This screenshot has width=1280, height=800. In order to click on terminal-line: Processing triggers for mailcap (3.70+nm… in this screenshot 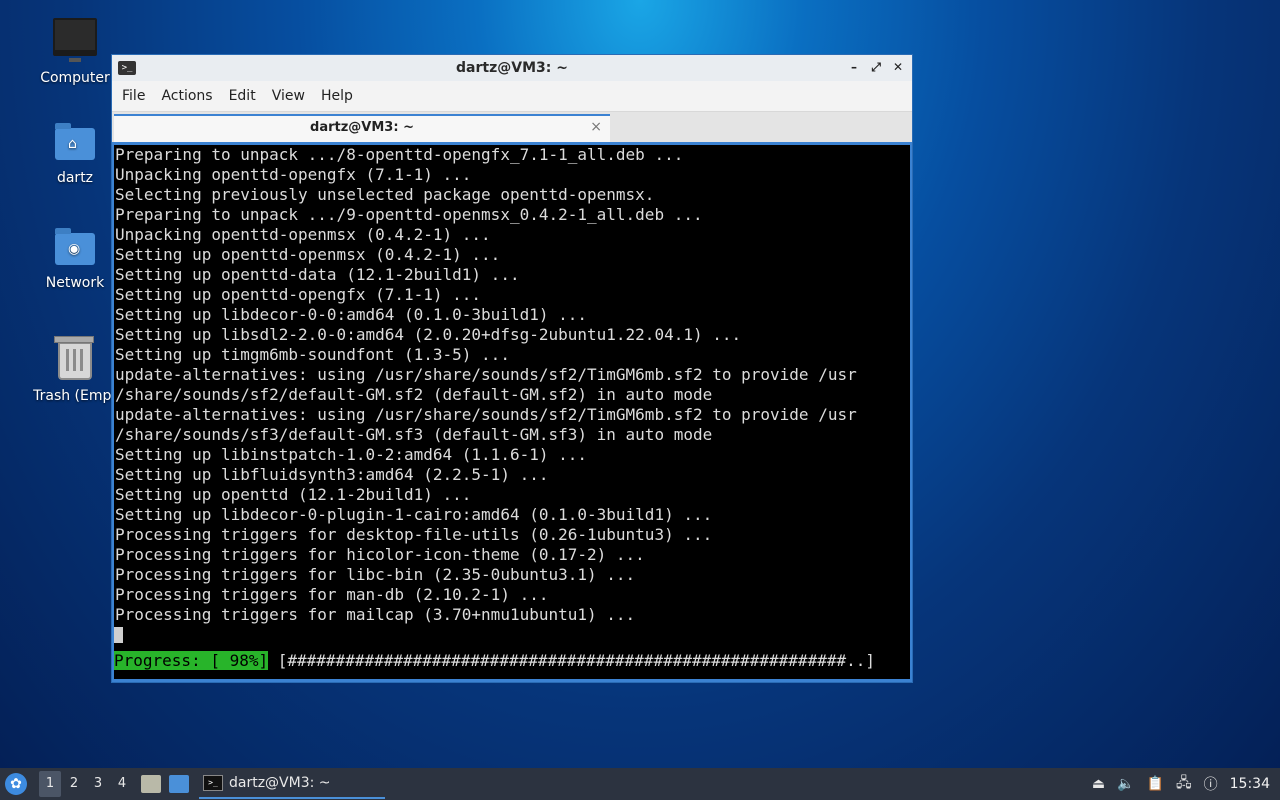, I will do `click(375, 614)`.